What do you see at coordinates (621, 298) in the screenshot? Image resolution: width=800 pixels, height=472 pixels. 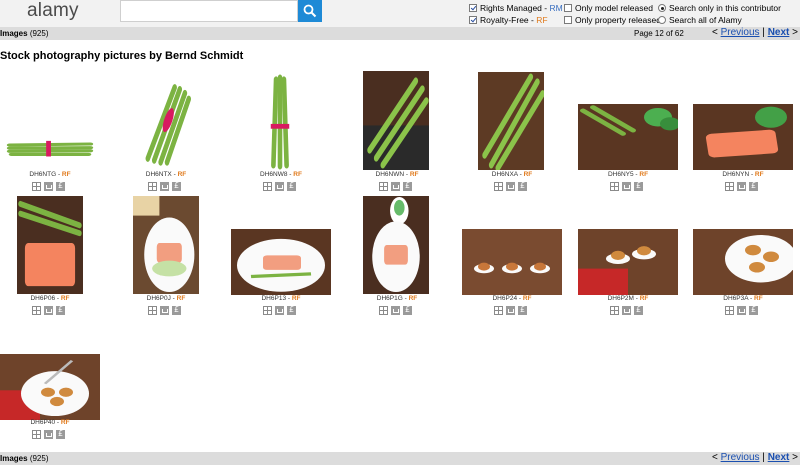 I see `image-id: DH6P2M` at bounding box center [621, 298].